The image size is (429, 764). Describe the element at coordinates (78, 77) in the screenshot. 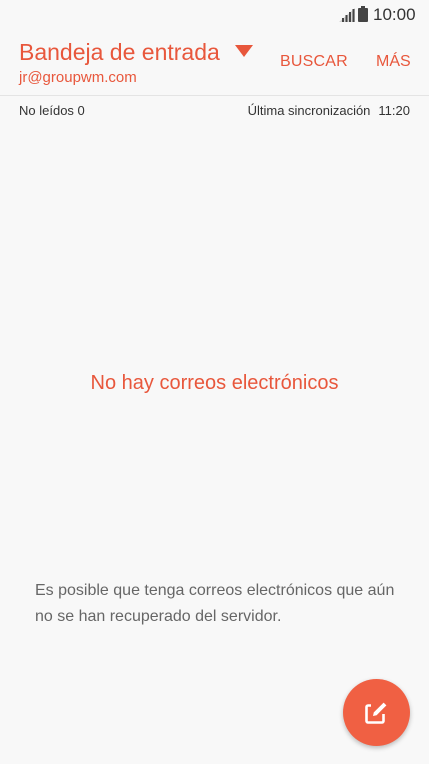

I see `account-email: jr@groupwm.com` at that location.